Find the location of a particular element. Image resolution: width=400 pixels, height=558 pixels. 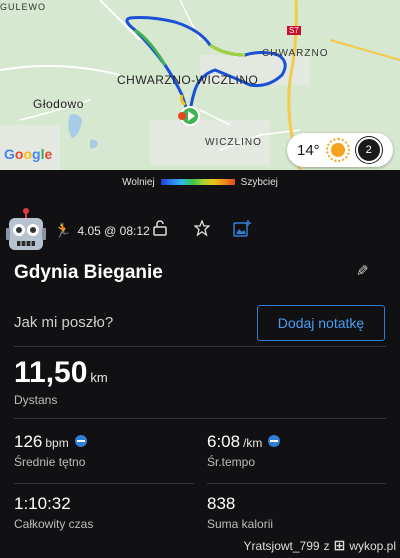

weather-badge: 14° 2 is located at coordinates (340, 150).